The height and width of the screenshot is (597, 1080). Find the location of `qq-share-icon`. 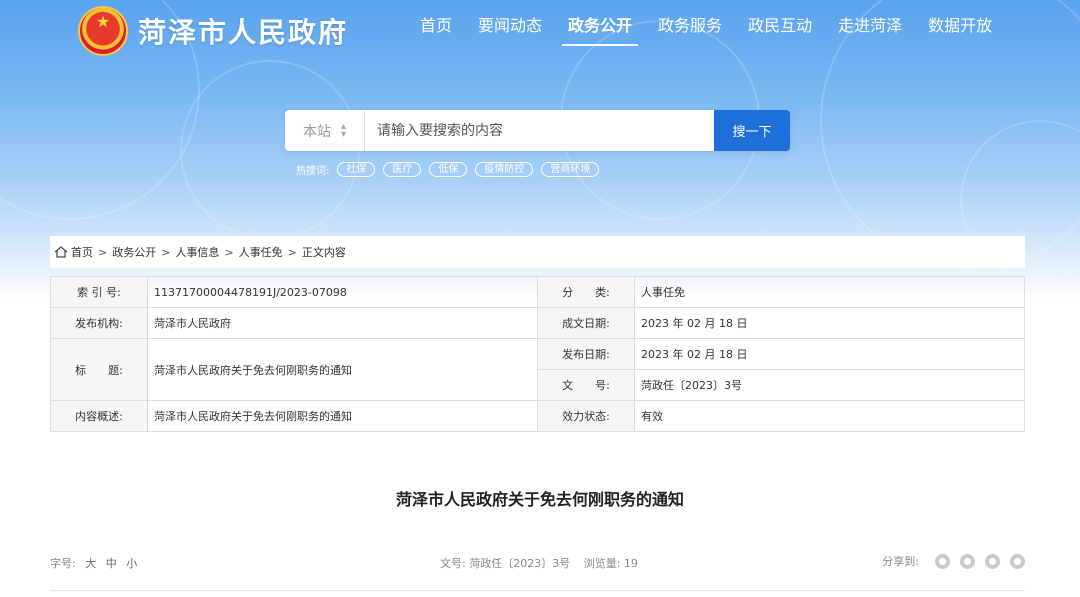

qq-share-icon is located at coordinates (992, 561).